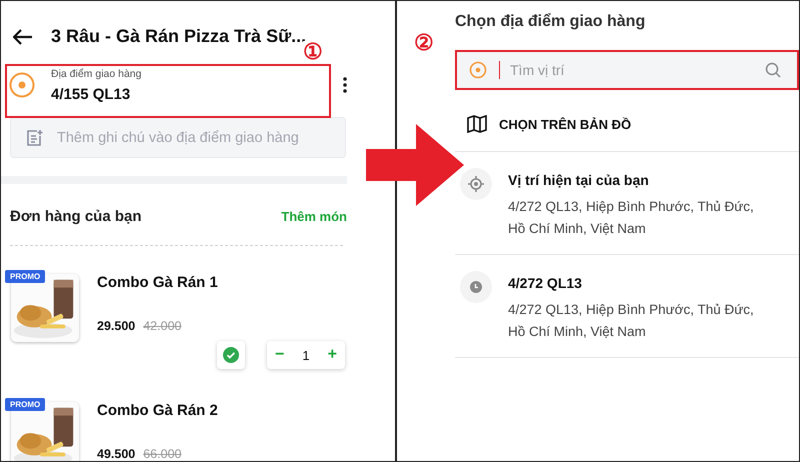 The image size is (800, 462). What do you see at coordinates (639, 283) in the screenshot?
I see `place-name: 4/272 QL13` at bounding box center [639, 283].